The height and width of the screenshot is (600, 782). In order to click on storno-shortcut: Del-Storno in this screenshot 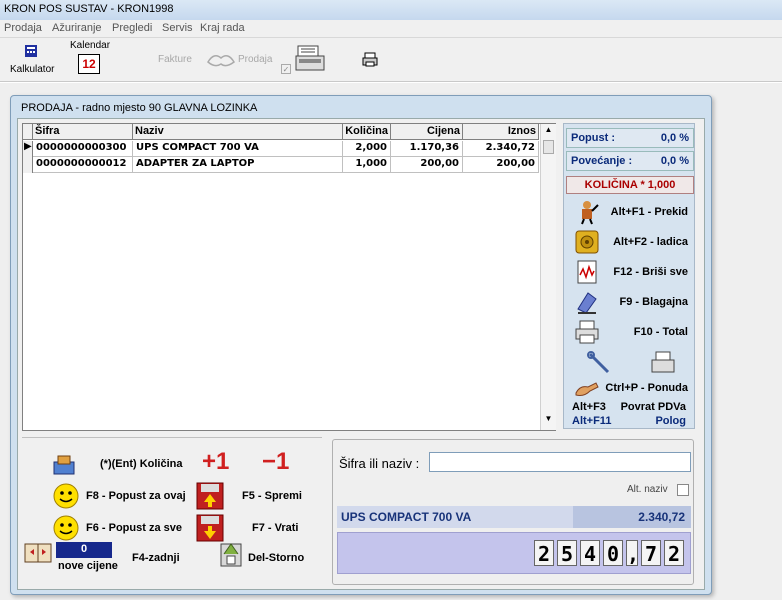, I will do `click(276, 558)`.